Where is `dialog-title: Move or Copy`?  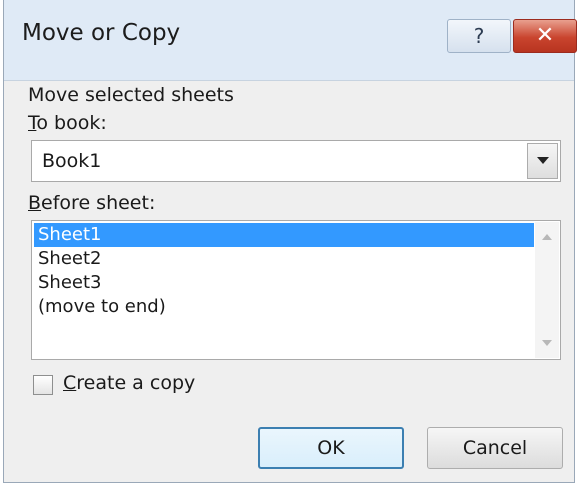
dialog-title: Move or Copy is located at coordinates (101, 33).